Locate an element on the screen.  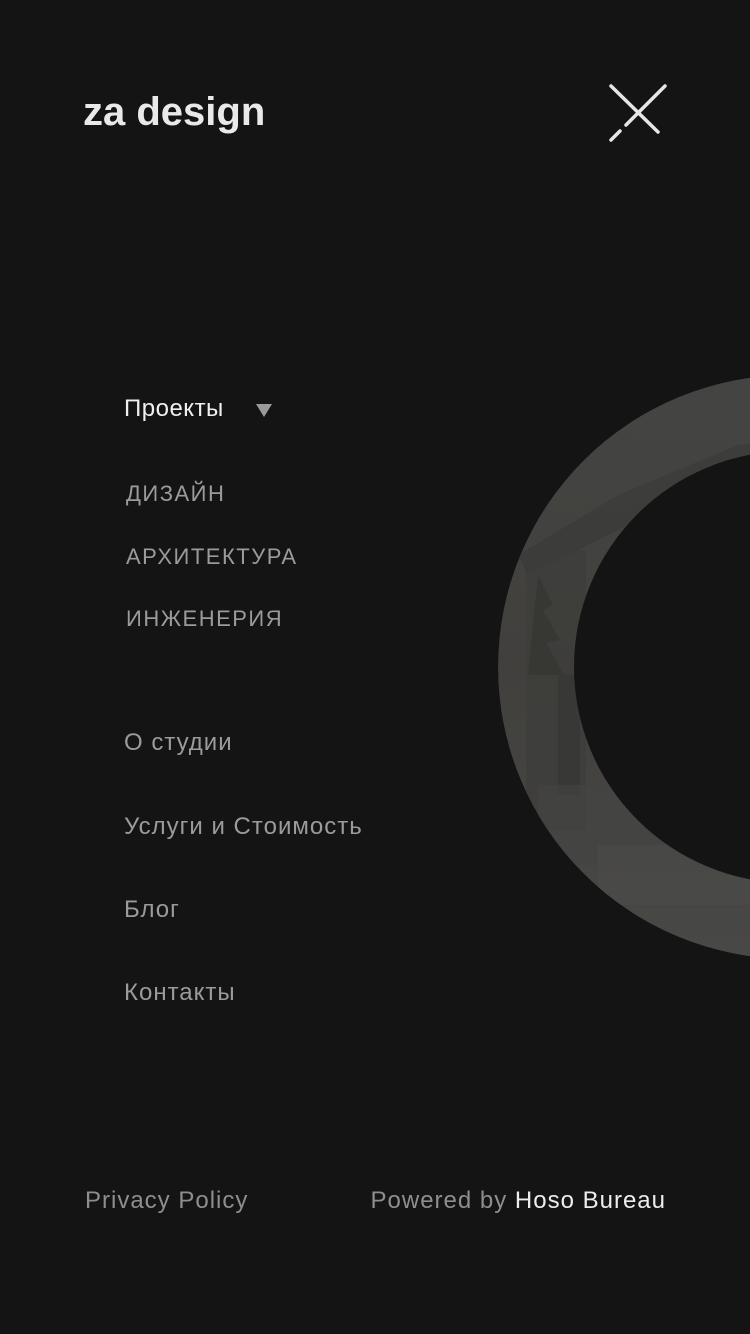
close-button is located at coordinates (638, 116).